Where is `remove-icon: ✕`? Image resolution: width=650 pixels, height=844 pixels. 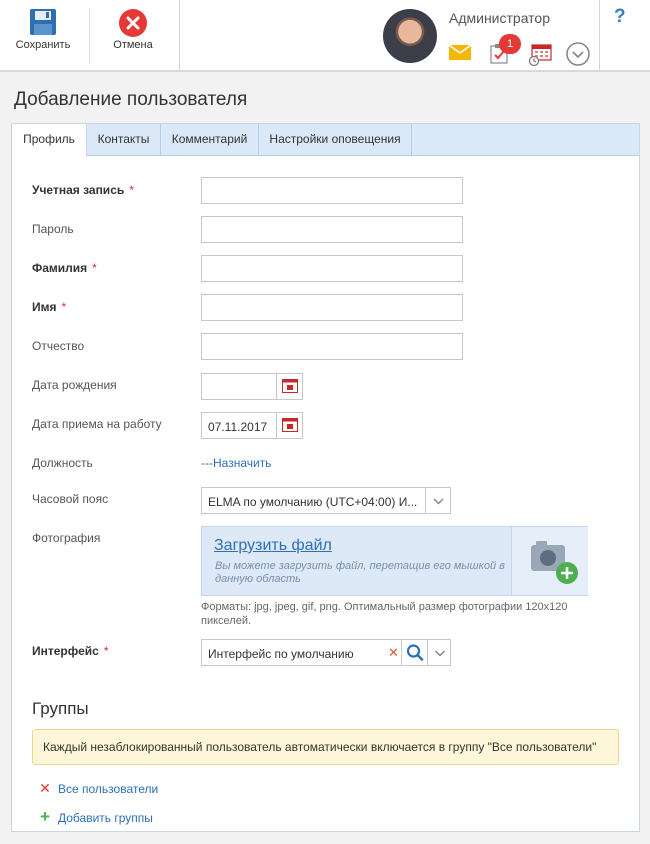
remove-icon: ✕ is located at coordinates (45, 788).